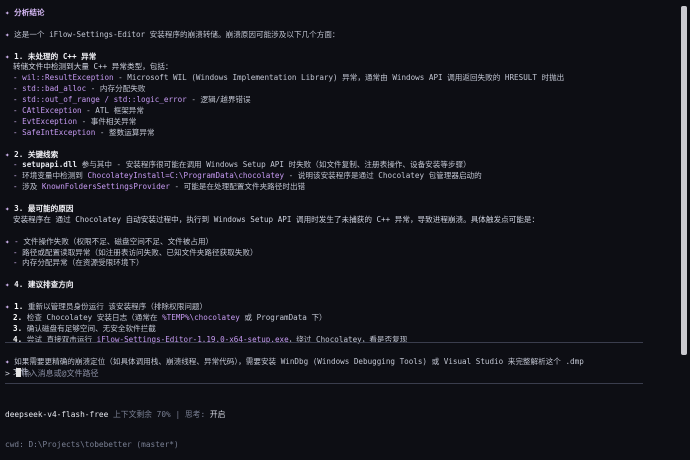  What do you see at coordinates (84, 328) in the screenshot?
I see `list-item: 3. 确认磁盘有足够空间、无安全软件拦截` at bounding box center [84, 328].